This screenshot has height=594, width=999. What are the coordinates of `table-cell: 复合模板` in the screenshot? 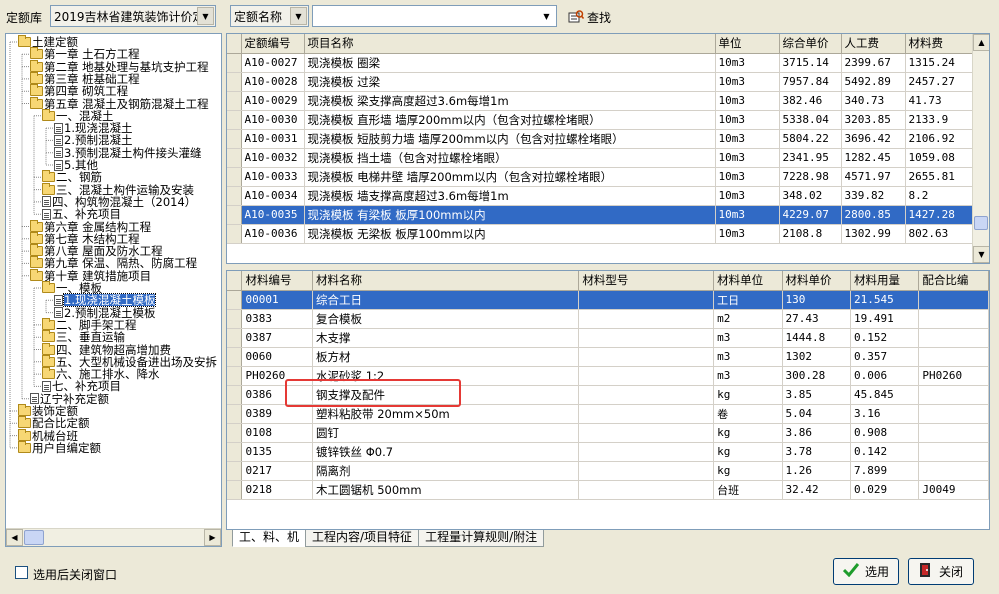 It's located at (446, 319).